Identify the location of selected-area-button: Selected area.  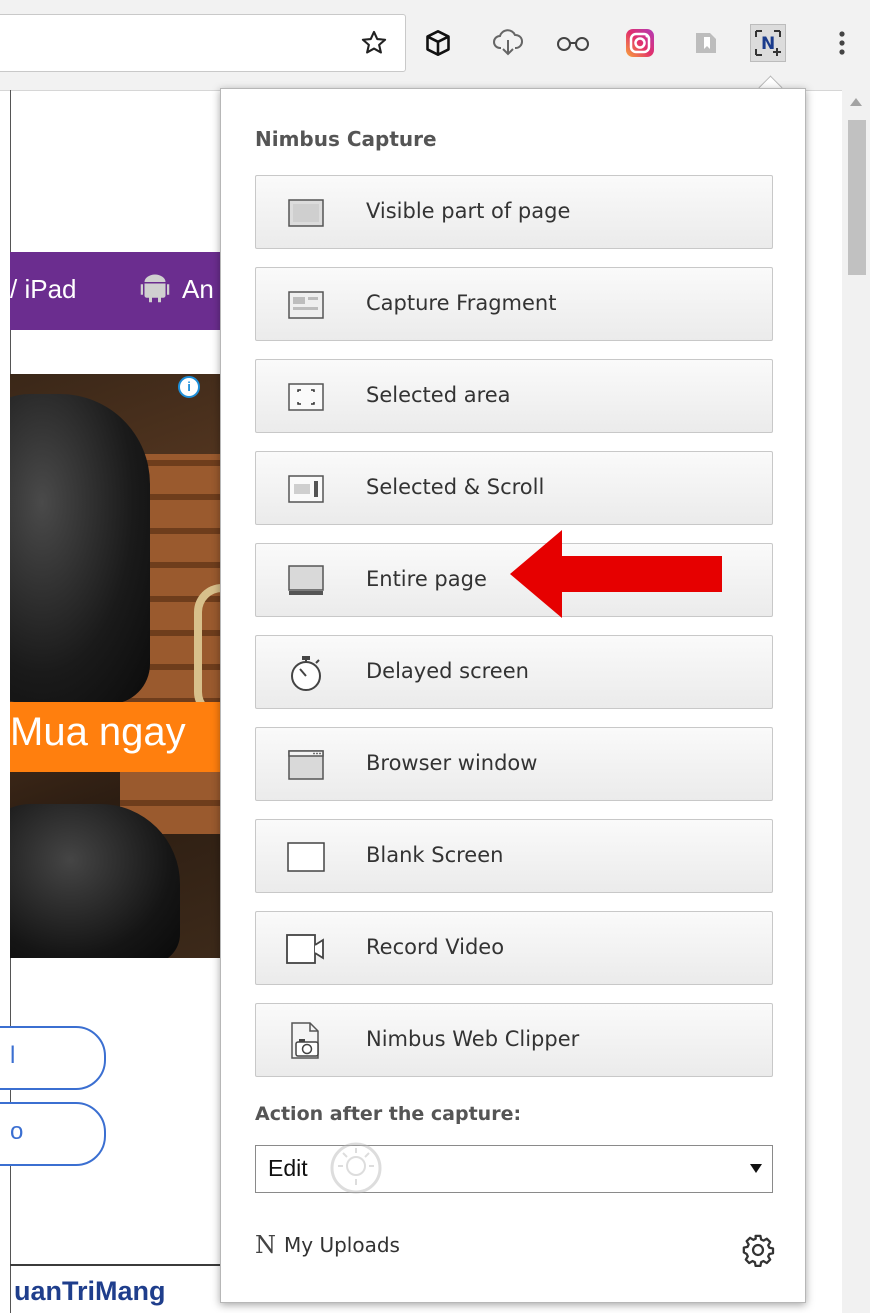
(514, 396).